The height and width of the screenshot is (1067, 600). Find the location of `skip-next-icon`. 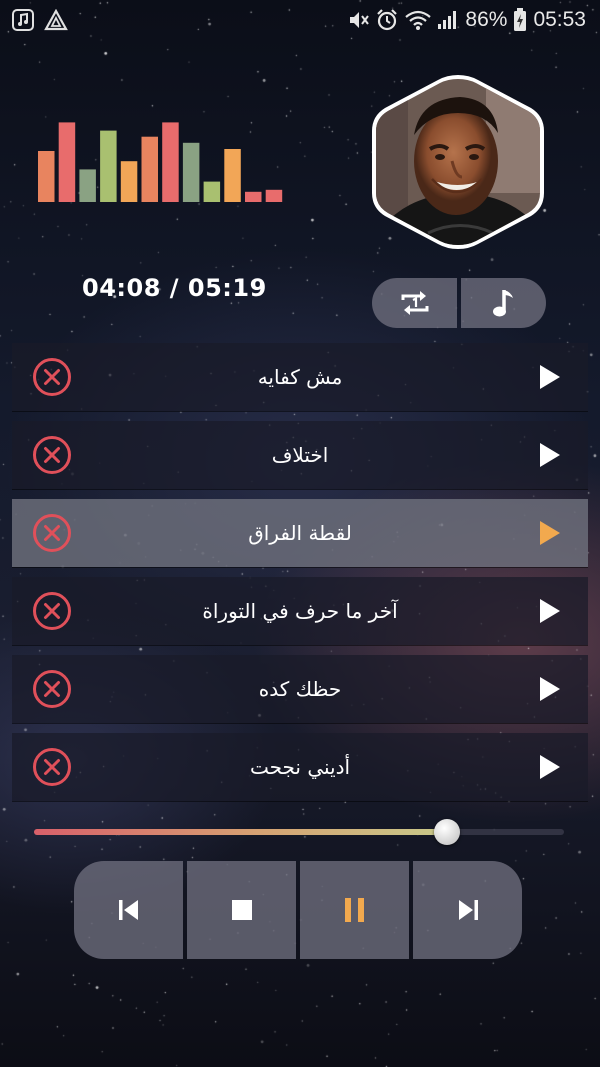

skip-next-icon is located at coordinates (468, 910).